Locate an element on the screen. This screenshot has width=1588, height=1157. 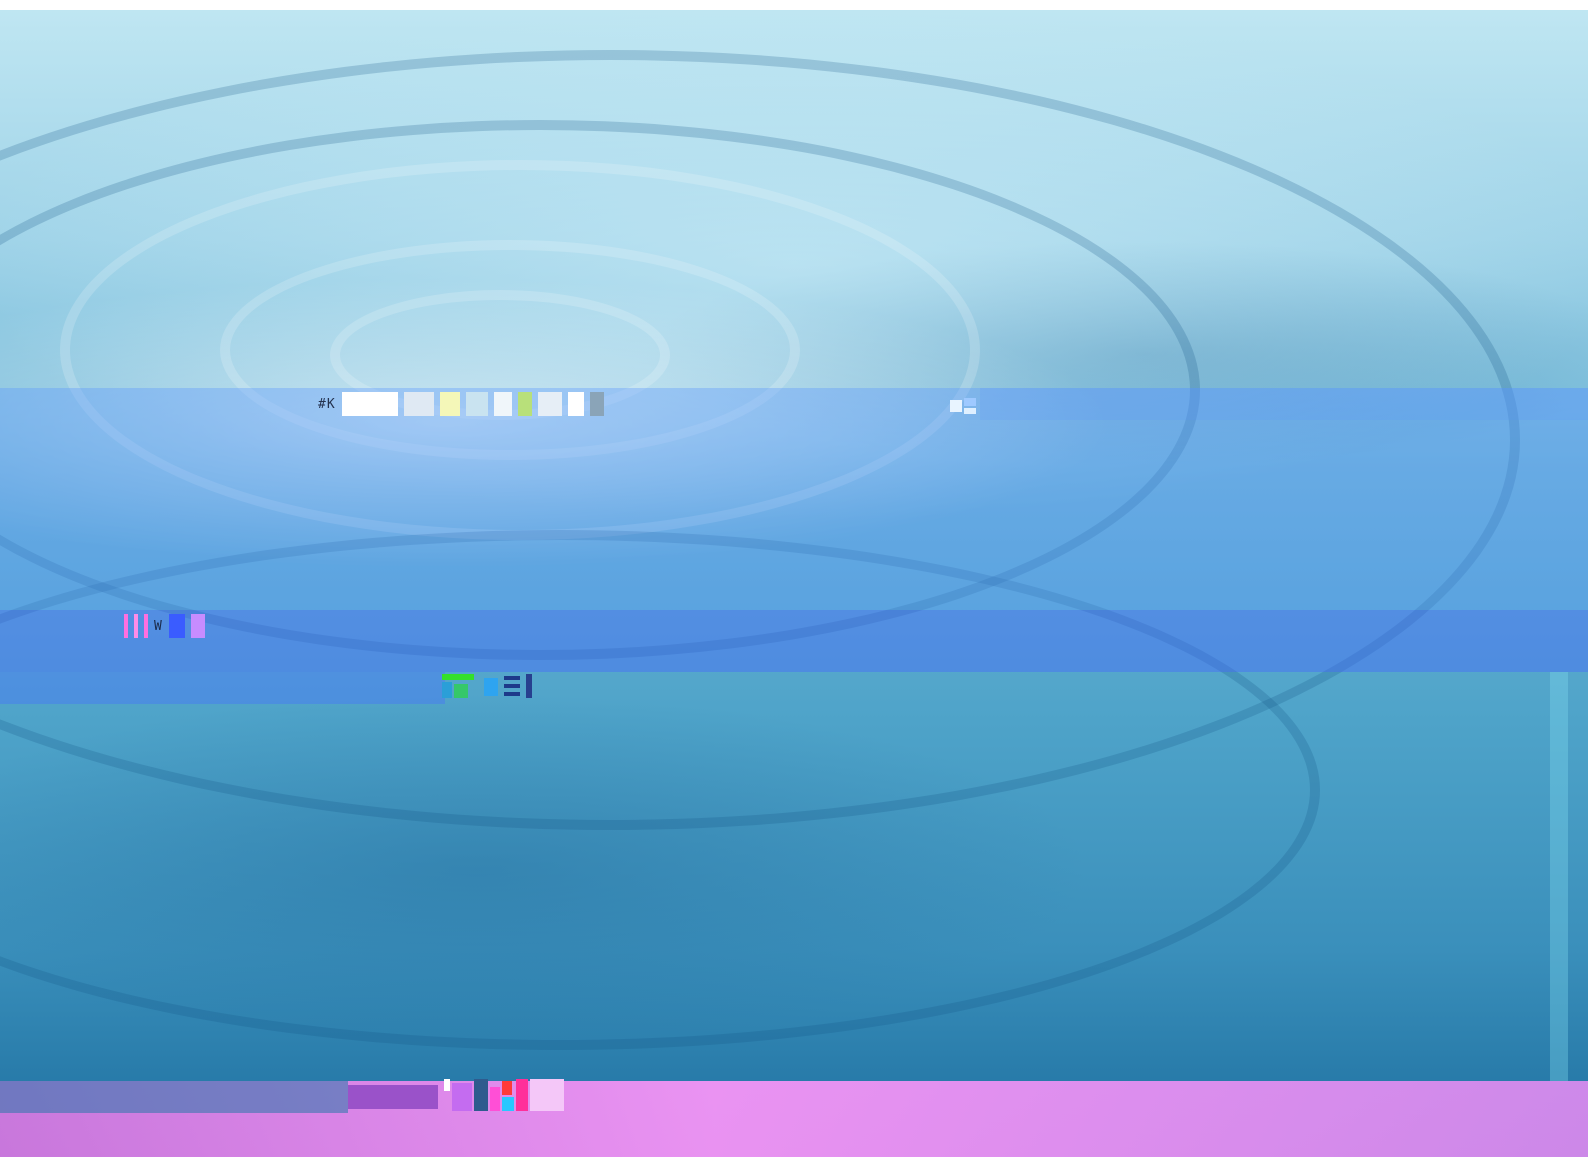
toolbar-button is located at coordinates (507, 688).